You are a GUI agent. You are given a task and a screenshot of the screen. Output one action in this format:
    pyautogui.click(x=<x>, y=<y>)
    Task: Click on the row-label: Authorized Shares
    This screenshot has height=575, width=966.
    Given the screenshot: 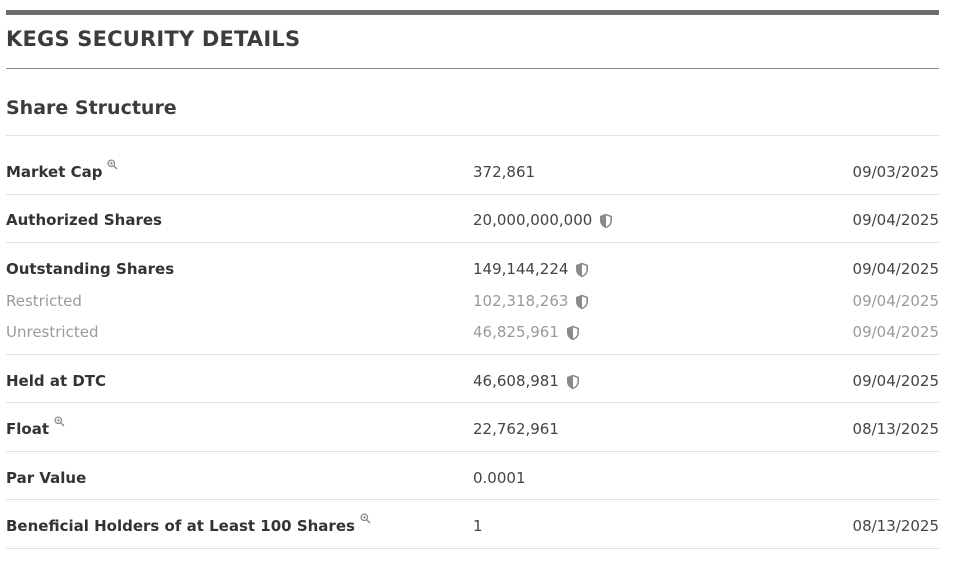 What is the action you would take?
    pyautogui.click(x=84, y=220)
    